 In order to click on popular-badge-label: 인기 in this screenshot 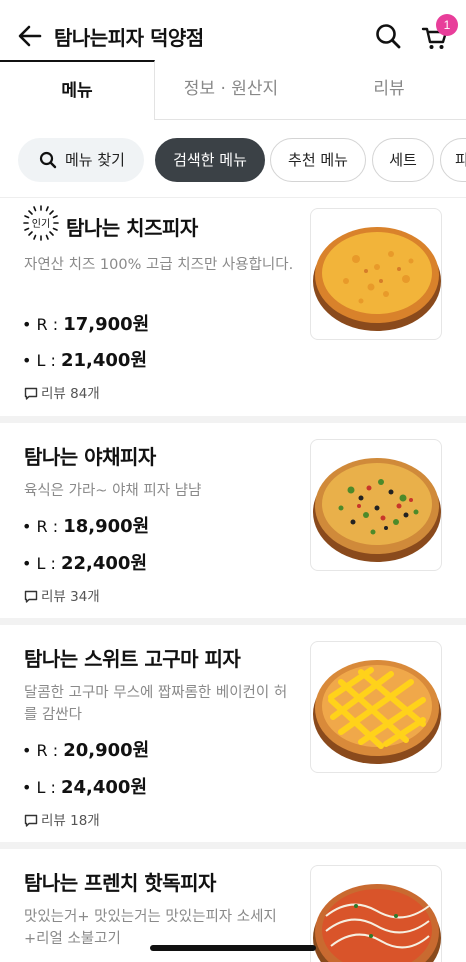, I will do `click(41, 224)`.